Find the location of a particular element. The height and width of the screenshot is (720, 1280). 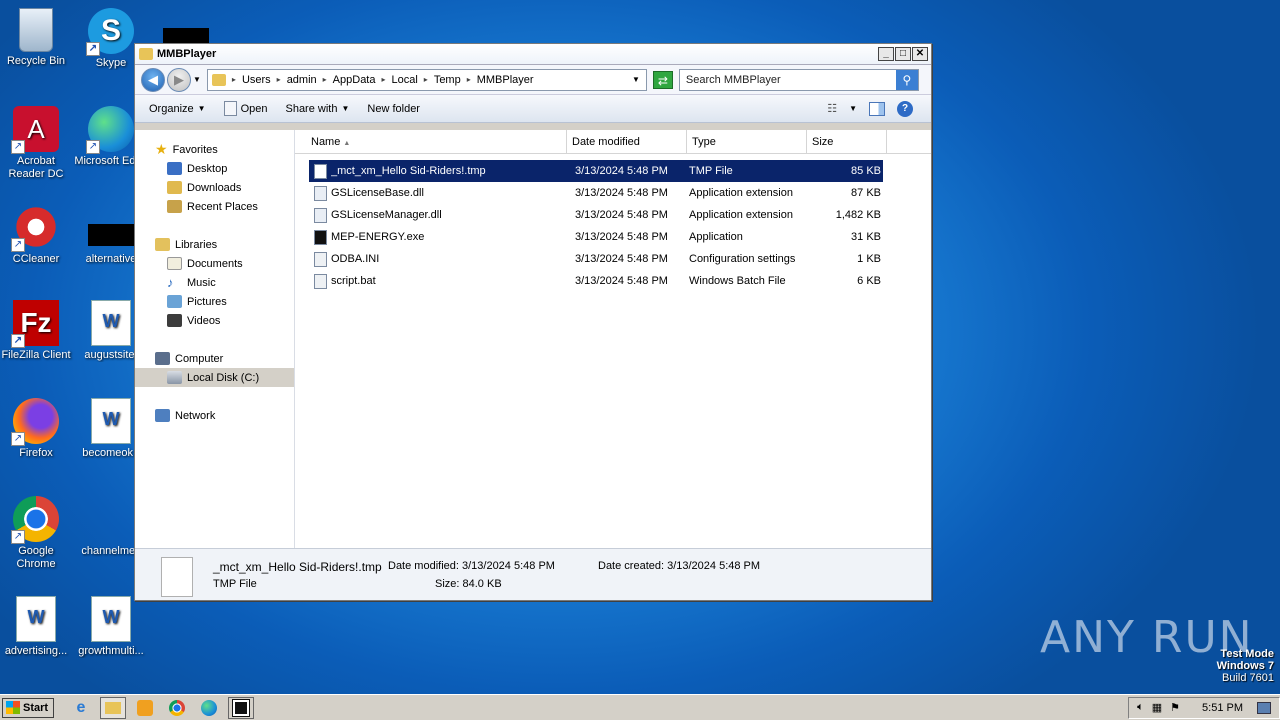

nav-desktop: Desktop is located at coordinates (214, 168).